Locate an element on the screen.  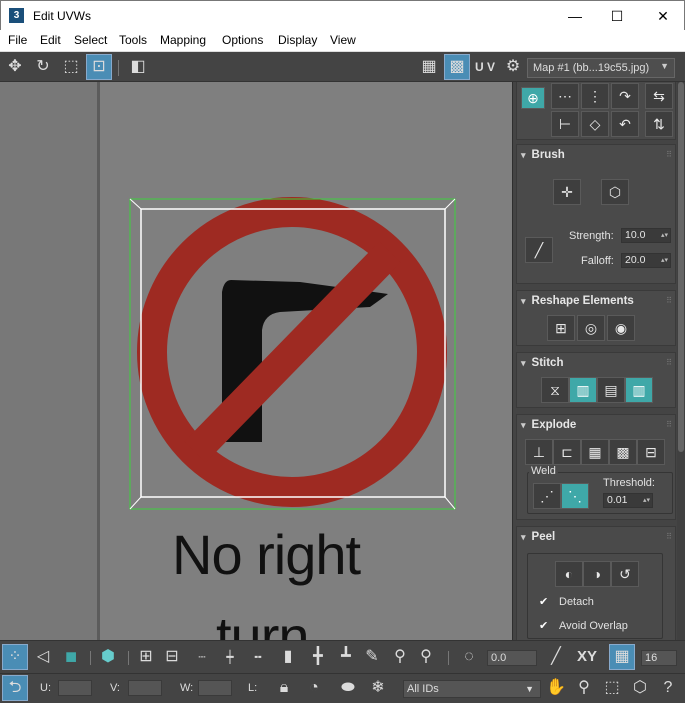
space-vertical-icon: ⇅ is located at coordinates (659, 124).